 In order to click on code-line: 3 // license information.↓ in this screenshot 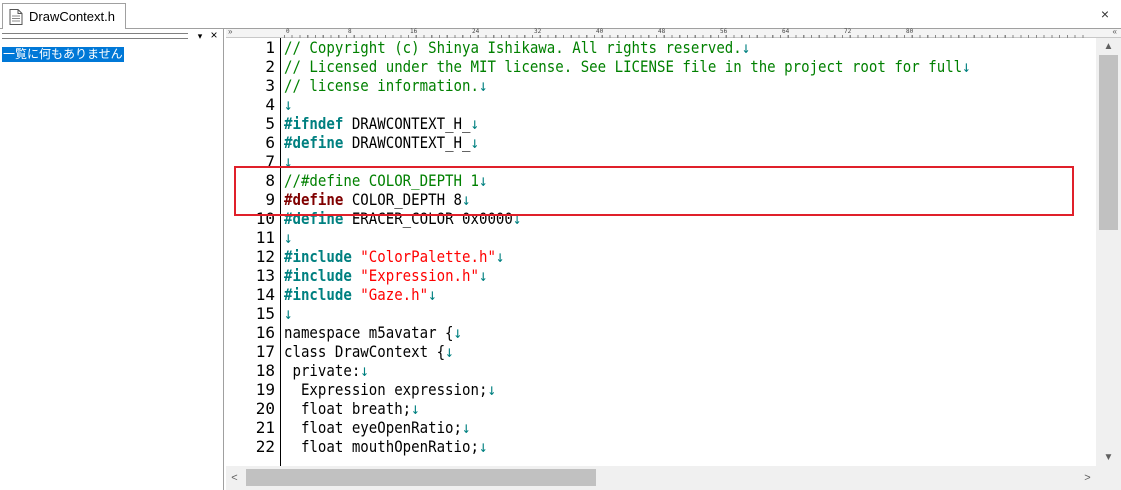, I will do `click(661, 85)`.